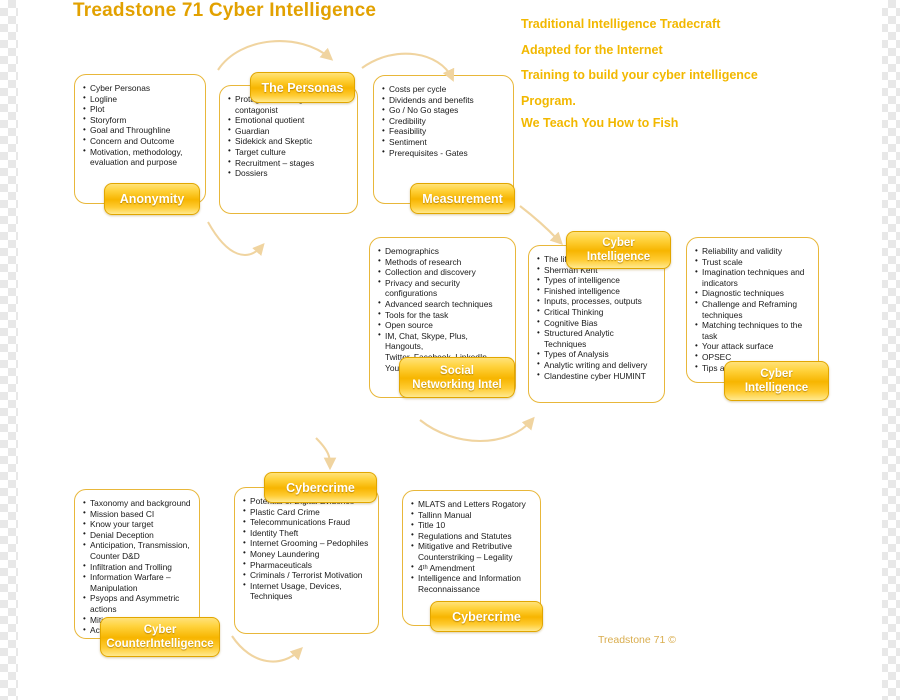 The height and width of the screenshot is (700, 900). What do you see at coordinates (444, 110) in the screenshot?
I see `list-item: Go / No Go stages` at bounding box center [444, 110].